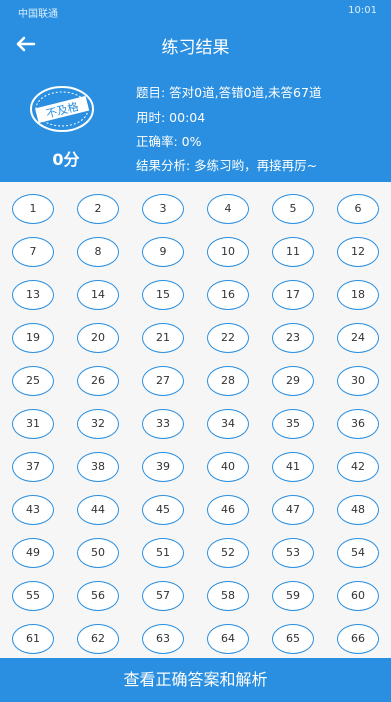 Image resolution: width=391 pixels, height=702 pixels. What do you see at coordinates (66, 159) in the screenshot?
I see `score: 0分` at bounding box center [66, 159].